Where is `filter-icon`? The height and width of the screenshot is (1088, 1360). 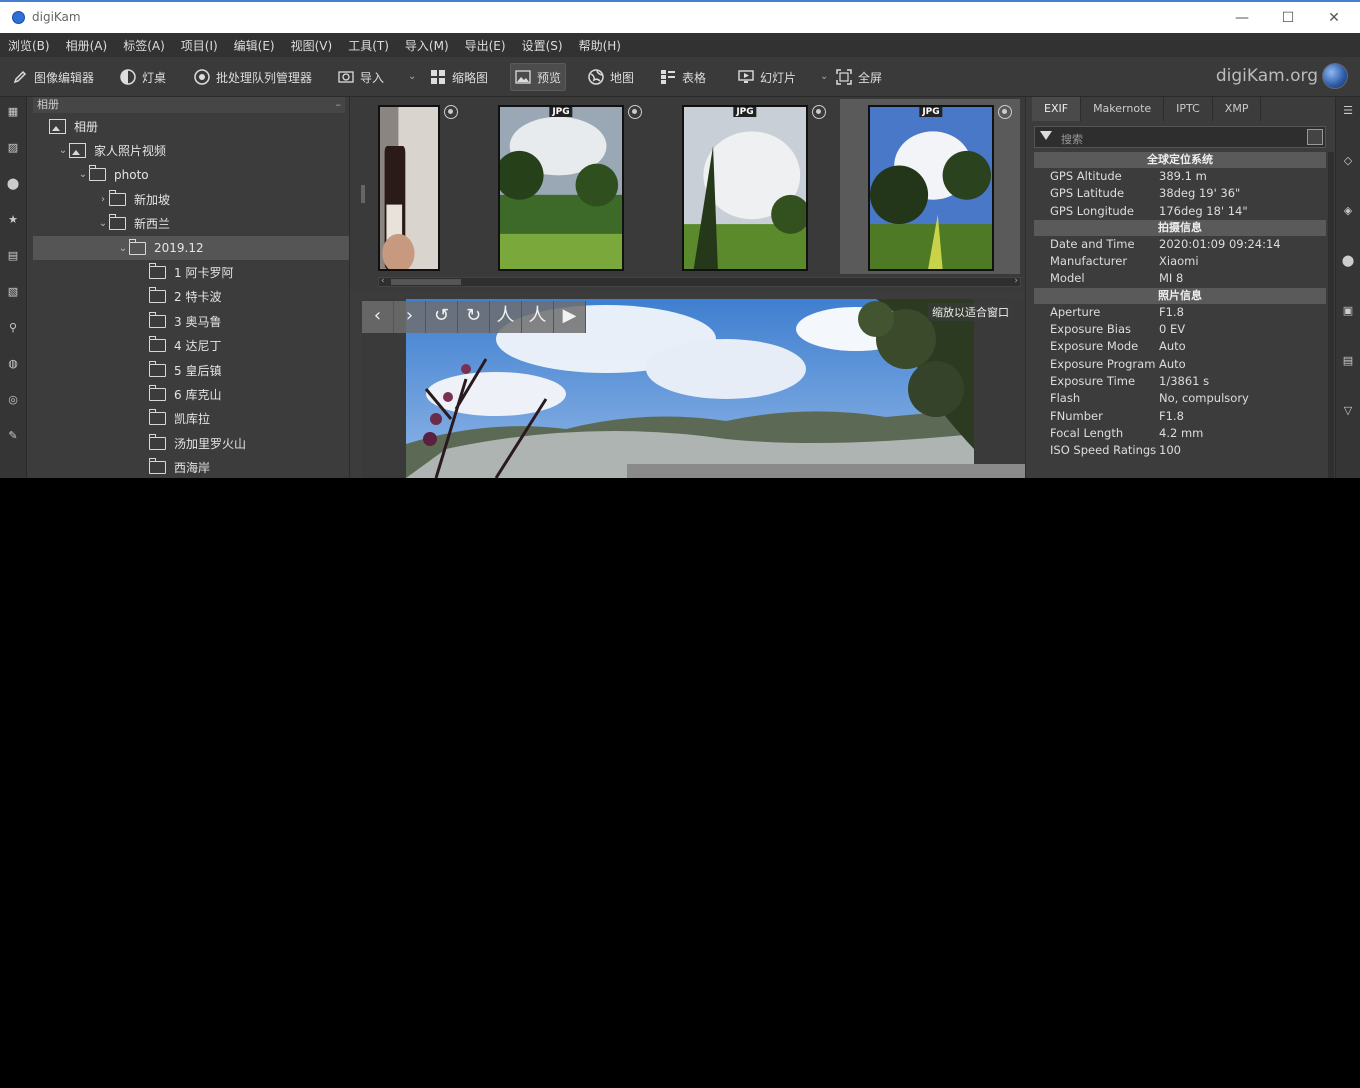
filter-icon is located at coordinates (1046, 135).